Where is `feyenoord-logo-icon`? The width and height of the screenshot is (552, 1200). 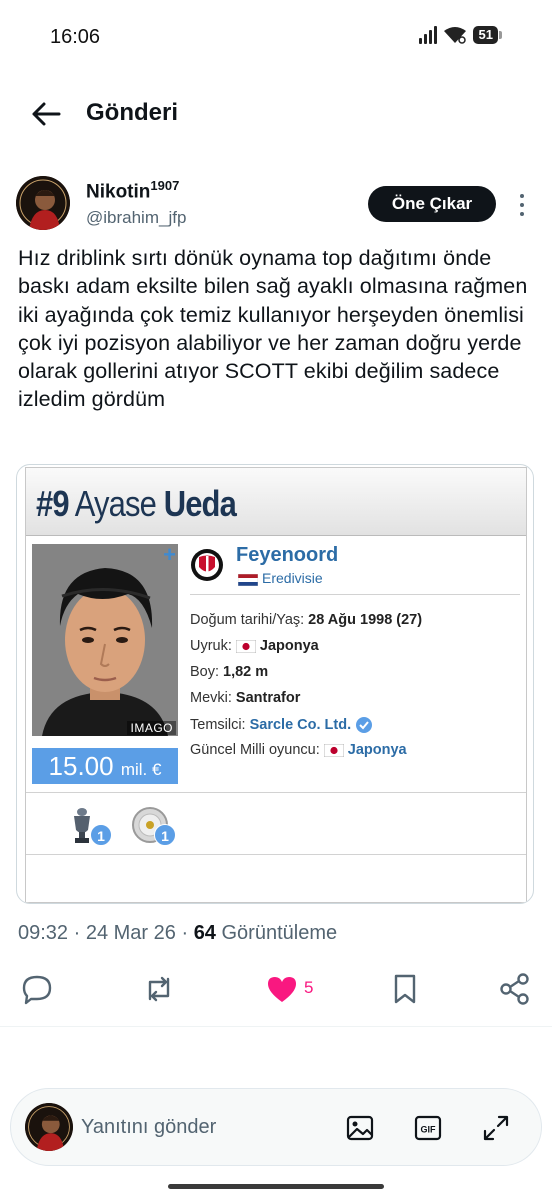 feyenoord-logo-icon is located at coordinates (207, 565).